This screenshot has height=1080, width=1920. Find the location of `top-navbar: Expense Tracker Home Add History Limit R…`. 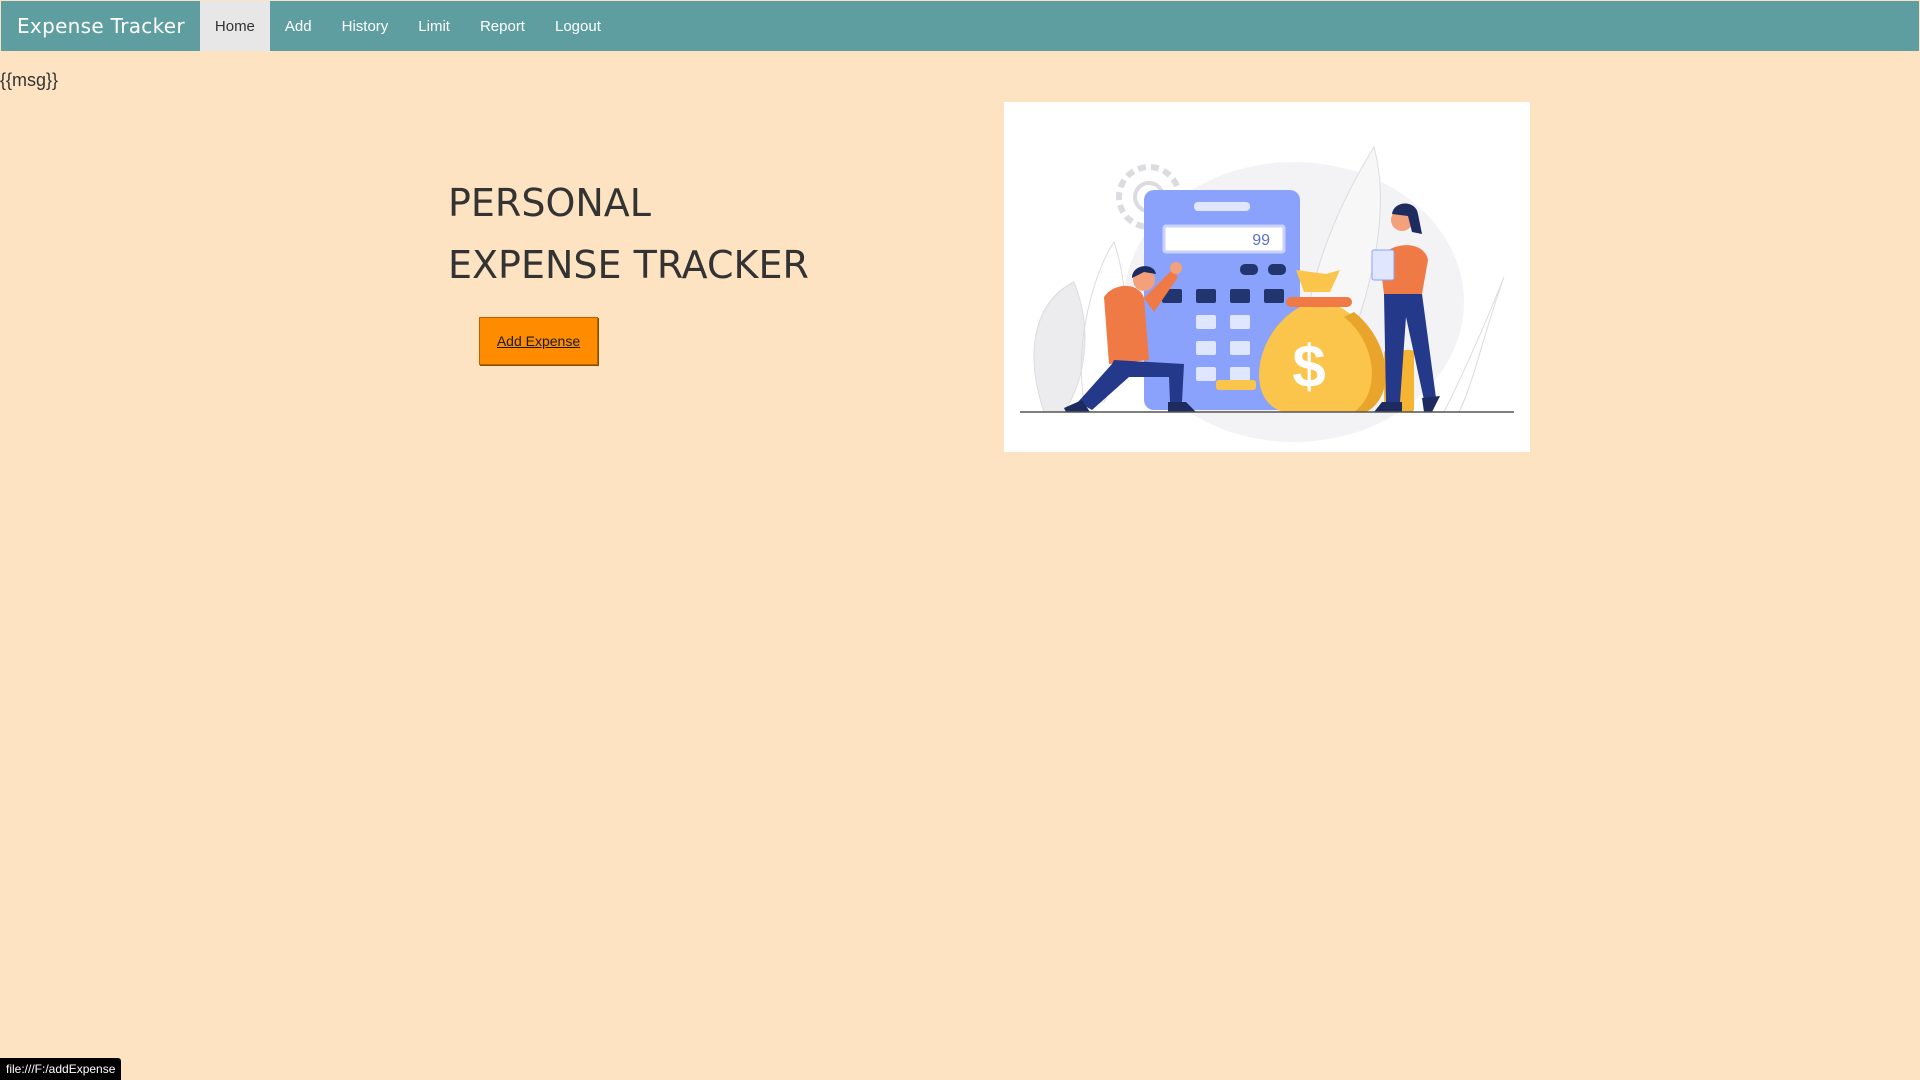

top-navbar: Expense Tracker Home Add History Limit R… is located at coordinates (960, 26).